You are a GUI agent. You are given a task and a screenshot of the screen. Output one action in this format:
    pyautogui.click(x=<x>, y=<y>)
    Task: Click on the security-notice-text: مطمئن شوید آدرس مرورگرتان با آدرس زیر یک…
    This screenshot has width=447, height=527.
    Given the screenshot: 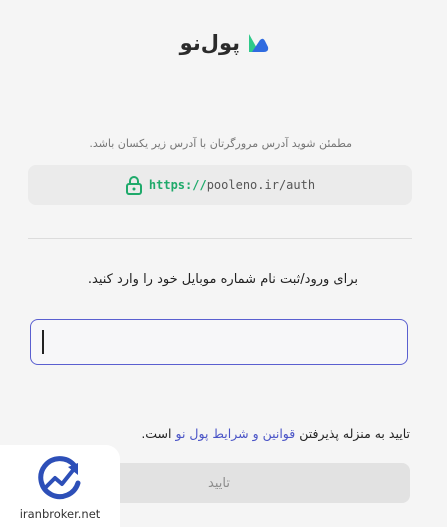 What is the action you would take?
    pyautogui.click(x=220, y=143)
    